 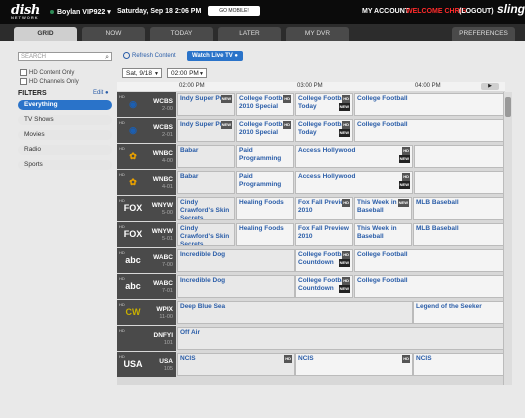 What do you see at coordinates (146, 338) in the screenshot?
I see `channel-cell: HD DNFYI 101` at bounding box center [146, 338].